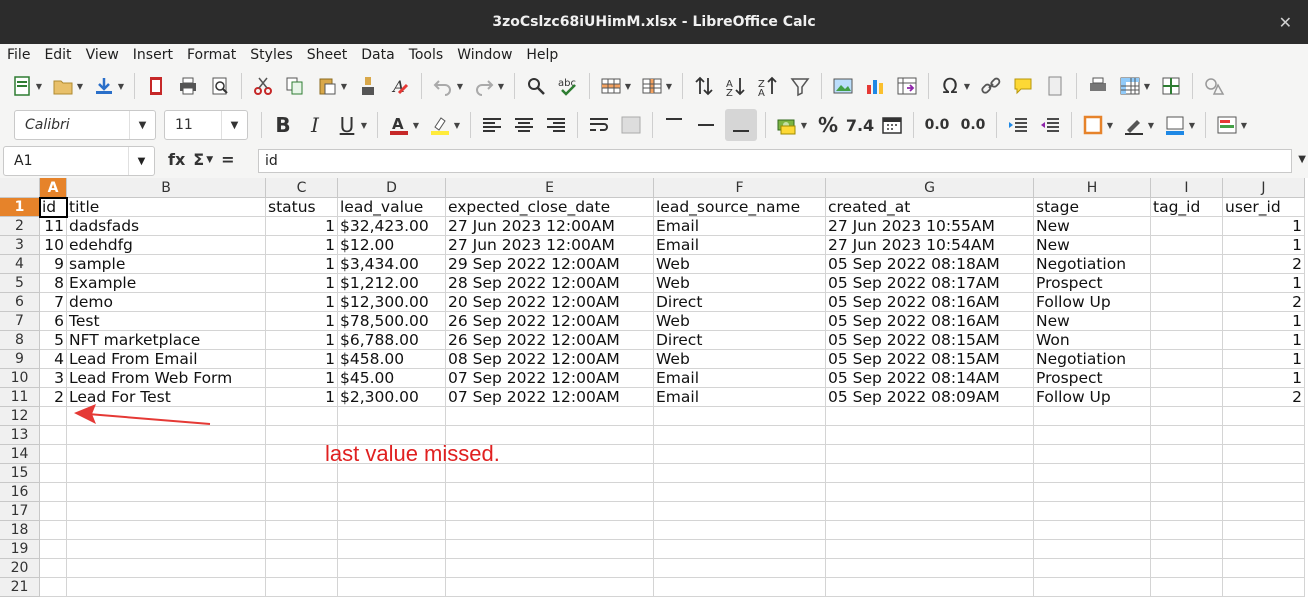 Image resolution: width=1308 pixels, height=601 pixels. Describe the element at coordinates (166, 454) in the screenshot. I see `cell-b14` at that location.